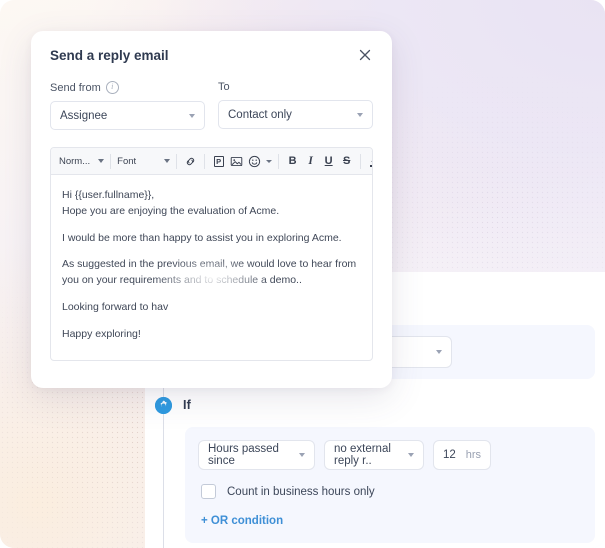 Image resolution: width=605 pixels, height=548 pixels. What do you see at coordinates (75, 87) in the screenshot?
I see `send-from-label: Send from` at bounding box center [75, 87].